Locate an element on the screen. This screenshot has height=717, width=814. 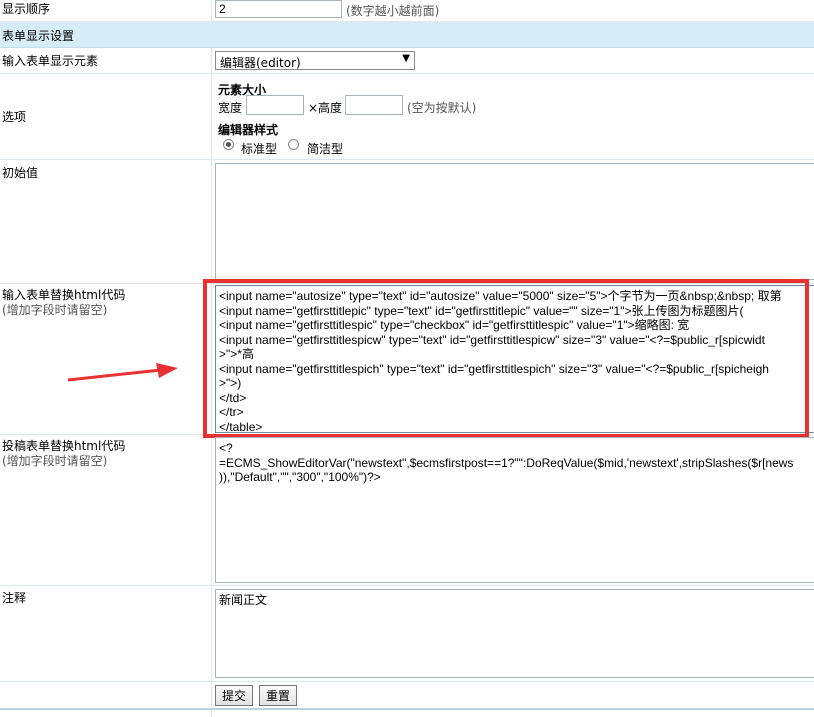
section-title: 表单显示设置 is located at coordinates (38, 36).